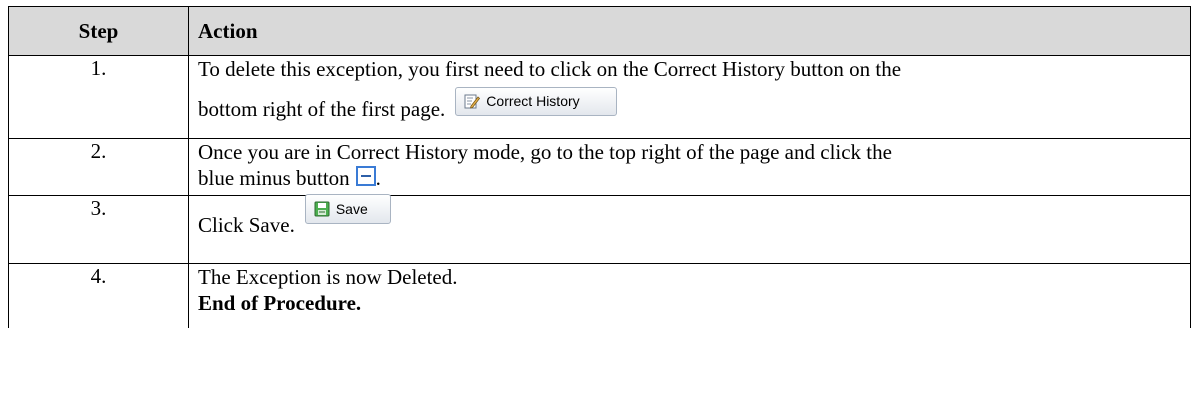  I want to click on action-column-header: Action, so click(689, 31).